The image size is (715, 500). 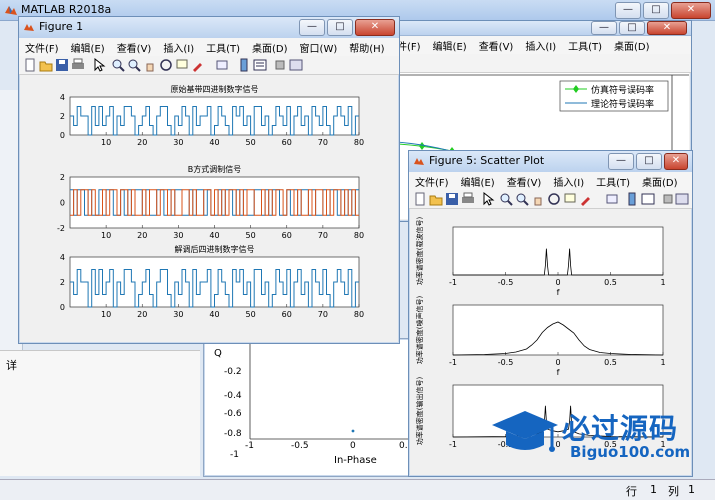 What do you see at coordinates (270, 46) in the screenshot?
I see `menu-desktop: 桌面(D)` at bounding box center [270, 46].